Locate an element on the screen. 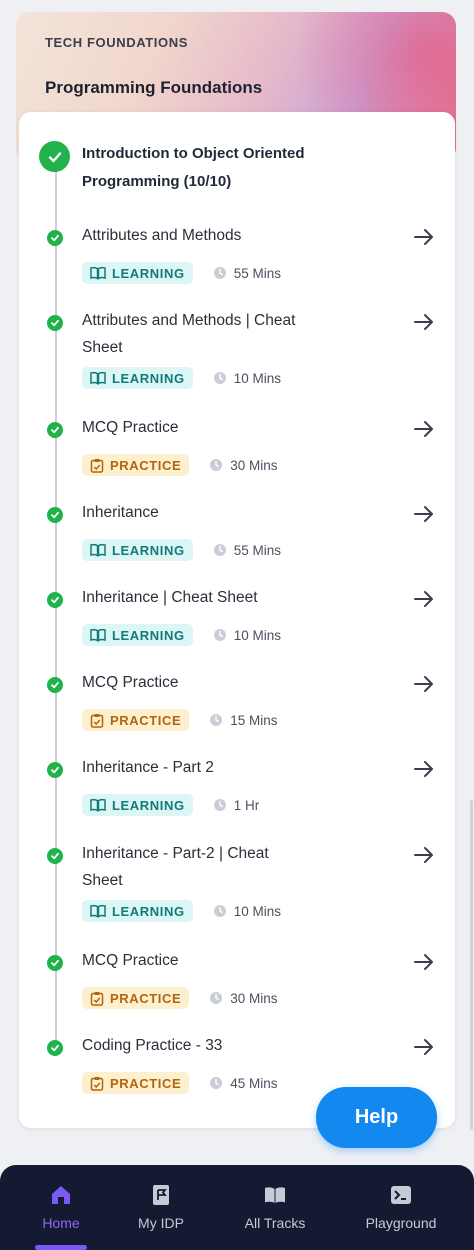 The width and height of the screenshot is (474, 1250). open-book-icon is located at coordinates (275, 1195).